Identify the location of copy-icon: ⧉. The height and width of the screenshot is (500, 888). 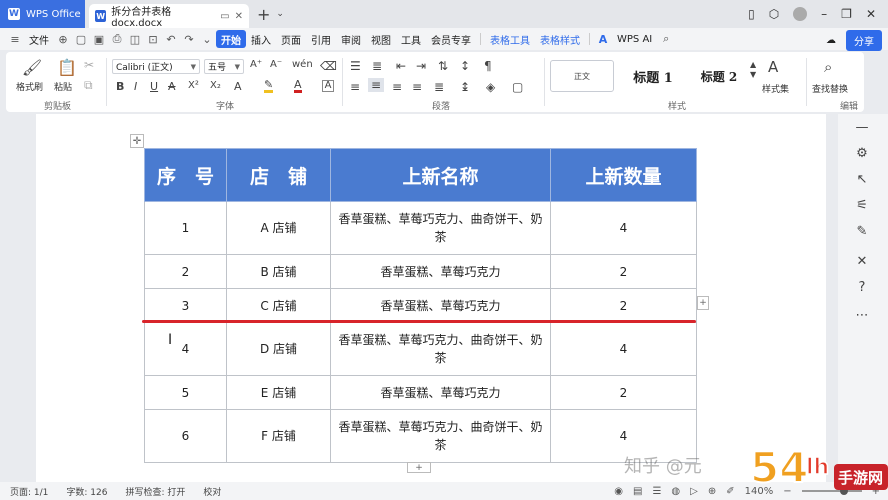
(88, 85).